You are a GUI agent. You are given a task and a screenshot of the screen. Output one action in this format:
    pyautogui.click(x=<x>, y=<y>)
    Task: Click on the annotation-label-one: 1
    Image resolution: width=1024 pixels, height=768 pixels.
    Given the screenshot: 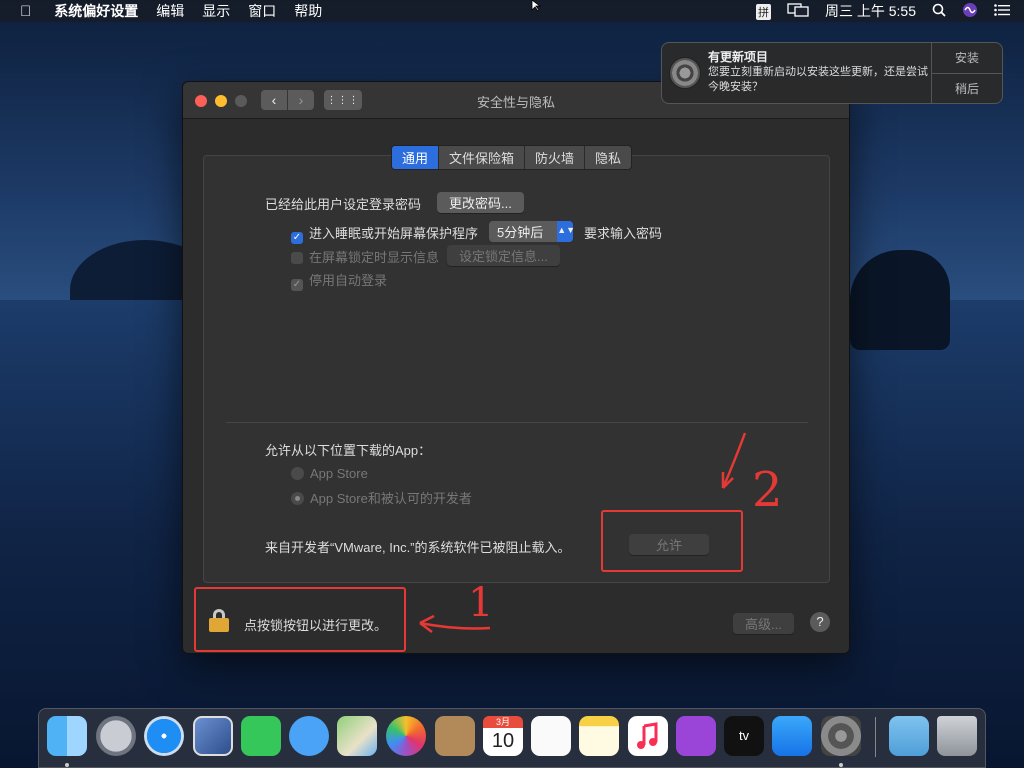 What is the action you would take?
    pyautogui.click(x=481, y=603)
    